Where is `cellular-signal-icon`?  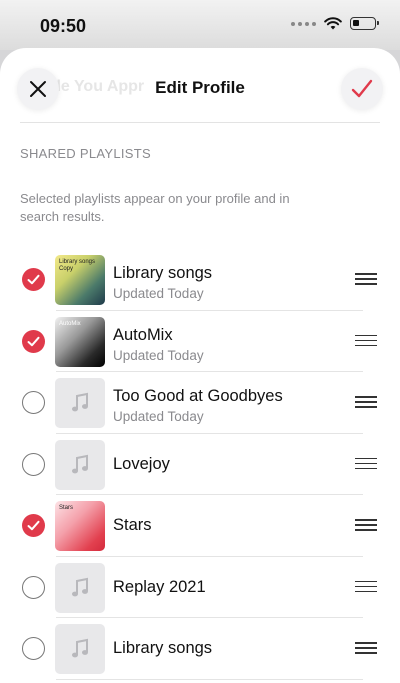 cellular-signal-icon is located at coordinates (303, 23).